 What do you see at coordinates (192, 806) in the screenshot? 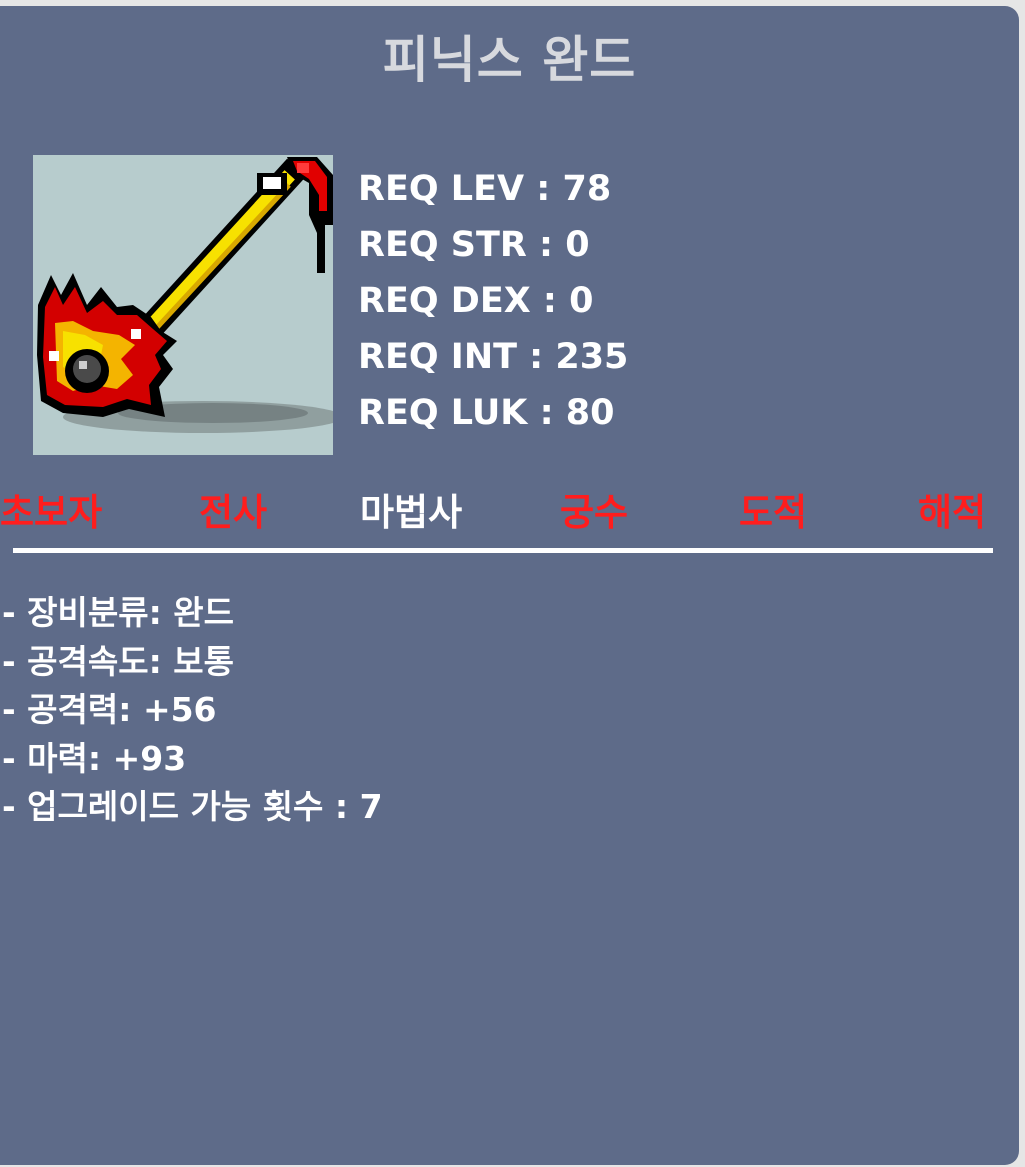
I see `stat-upgrade-slots: - 업그레이드 가능 횟수 : 7` at bounding box center [192, 806].